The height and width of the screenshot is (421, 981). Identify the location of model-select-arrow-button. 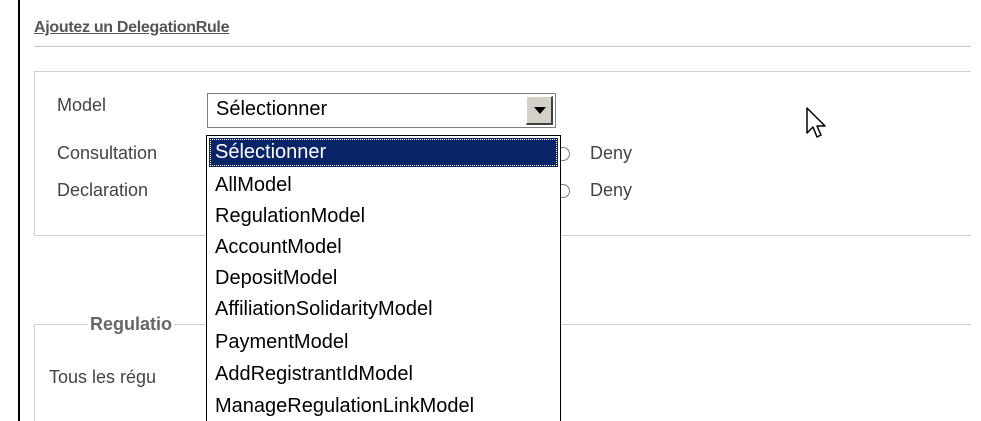
(539, 110).